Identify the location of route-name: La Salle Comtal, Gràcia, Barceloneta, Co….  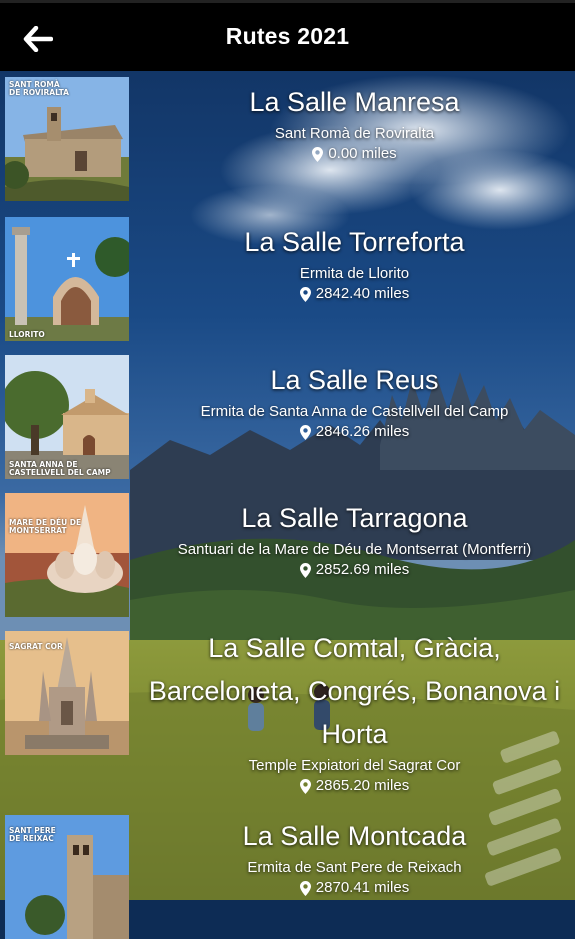
(354, 691).